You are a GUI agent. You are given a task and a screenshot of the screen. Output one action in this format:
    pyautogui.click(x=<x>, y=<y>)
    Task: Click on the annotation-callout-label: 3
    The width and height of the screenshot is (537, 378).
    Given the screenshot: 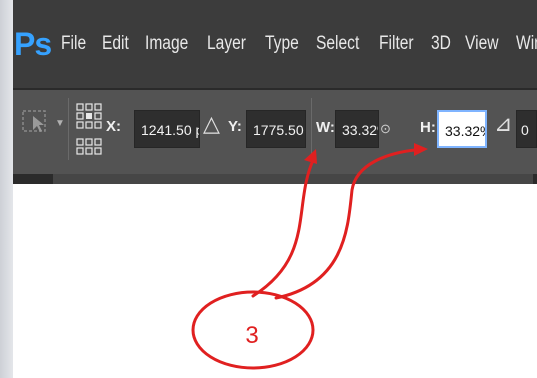 What is the action you would take?
    pyautogui.click(x=252, y=335)
    